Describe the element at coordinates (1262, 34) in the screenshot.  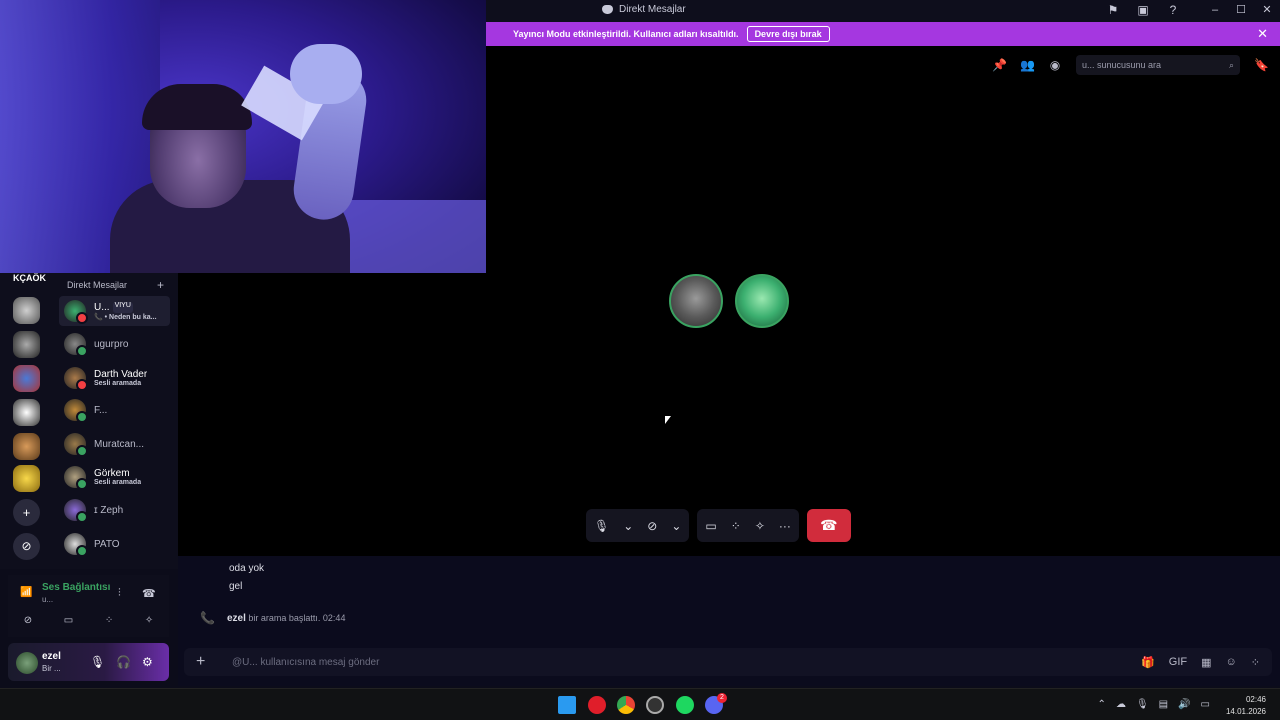
I see `banner-close-icon: ✕` at that location.